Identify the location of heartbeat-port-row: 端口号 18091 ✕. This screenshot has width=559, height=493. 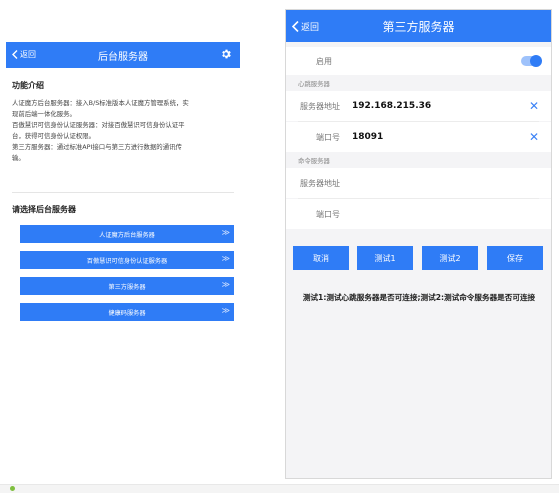
(418, 137).